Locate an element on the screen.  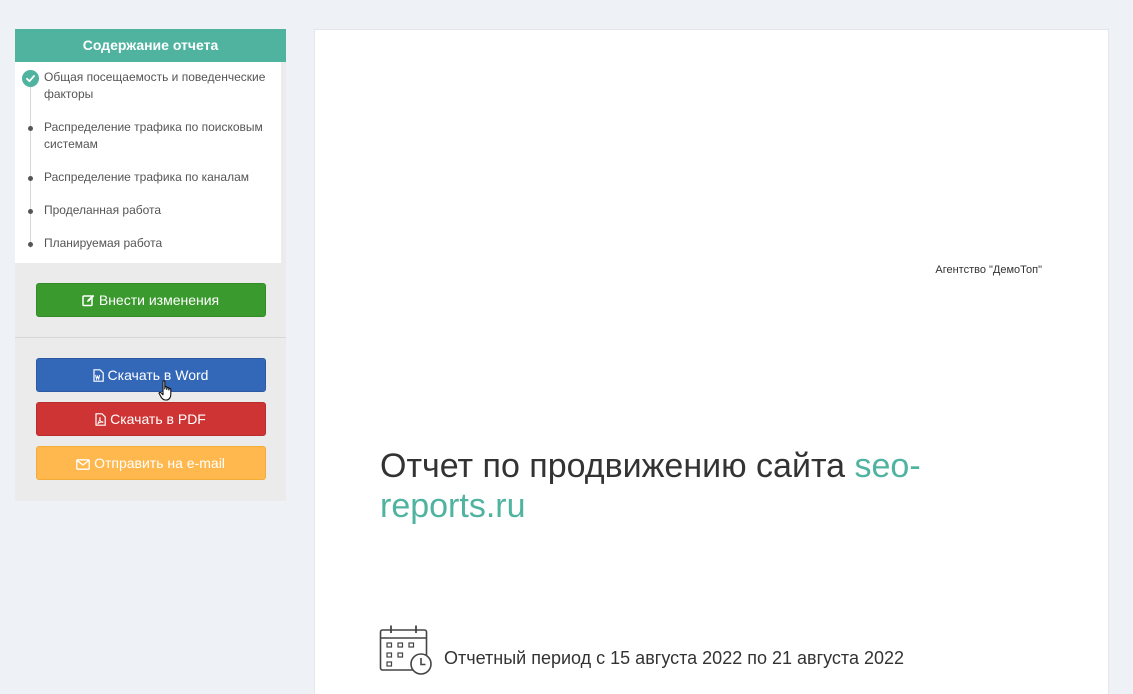
edit-section: Внести изменения is located at coordinates (150, 300).